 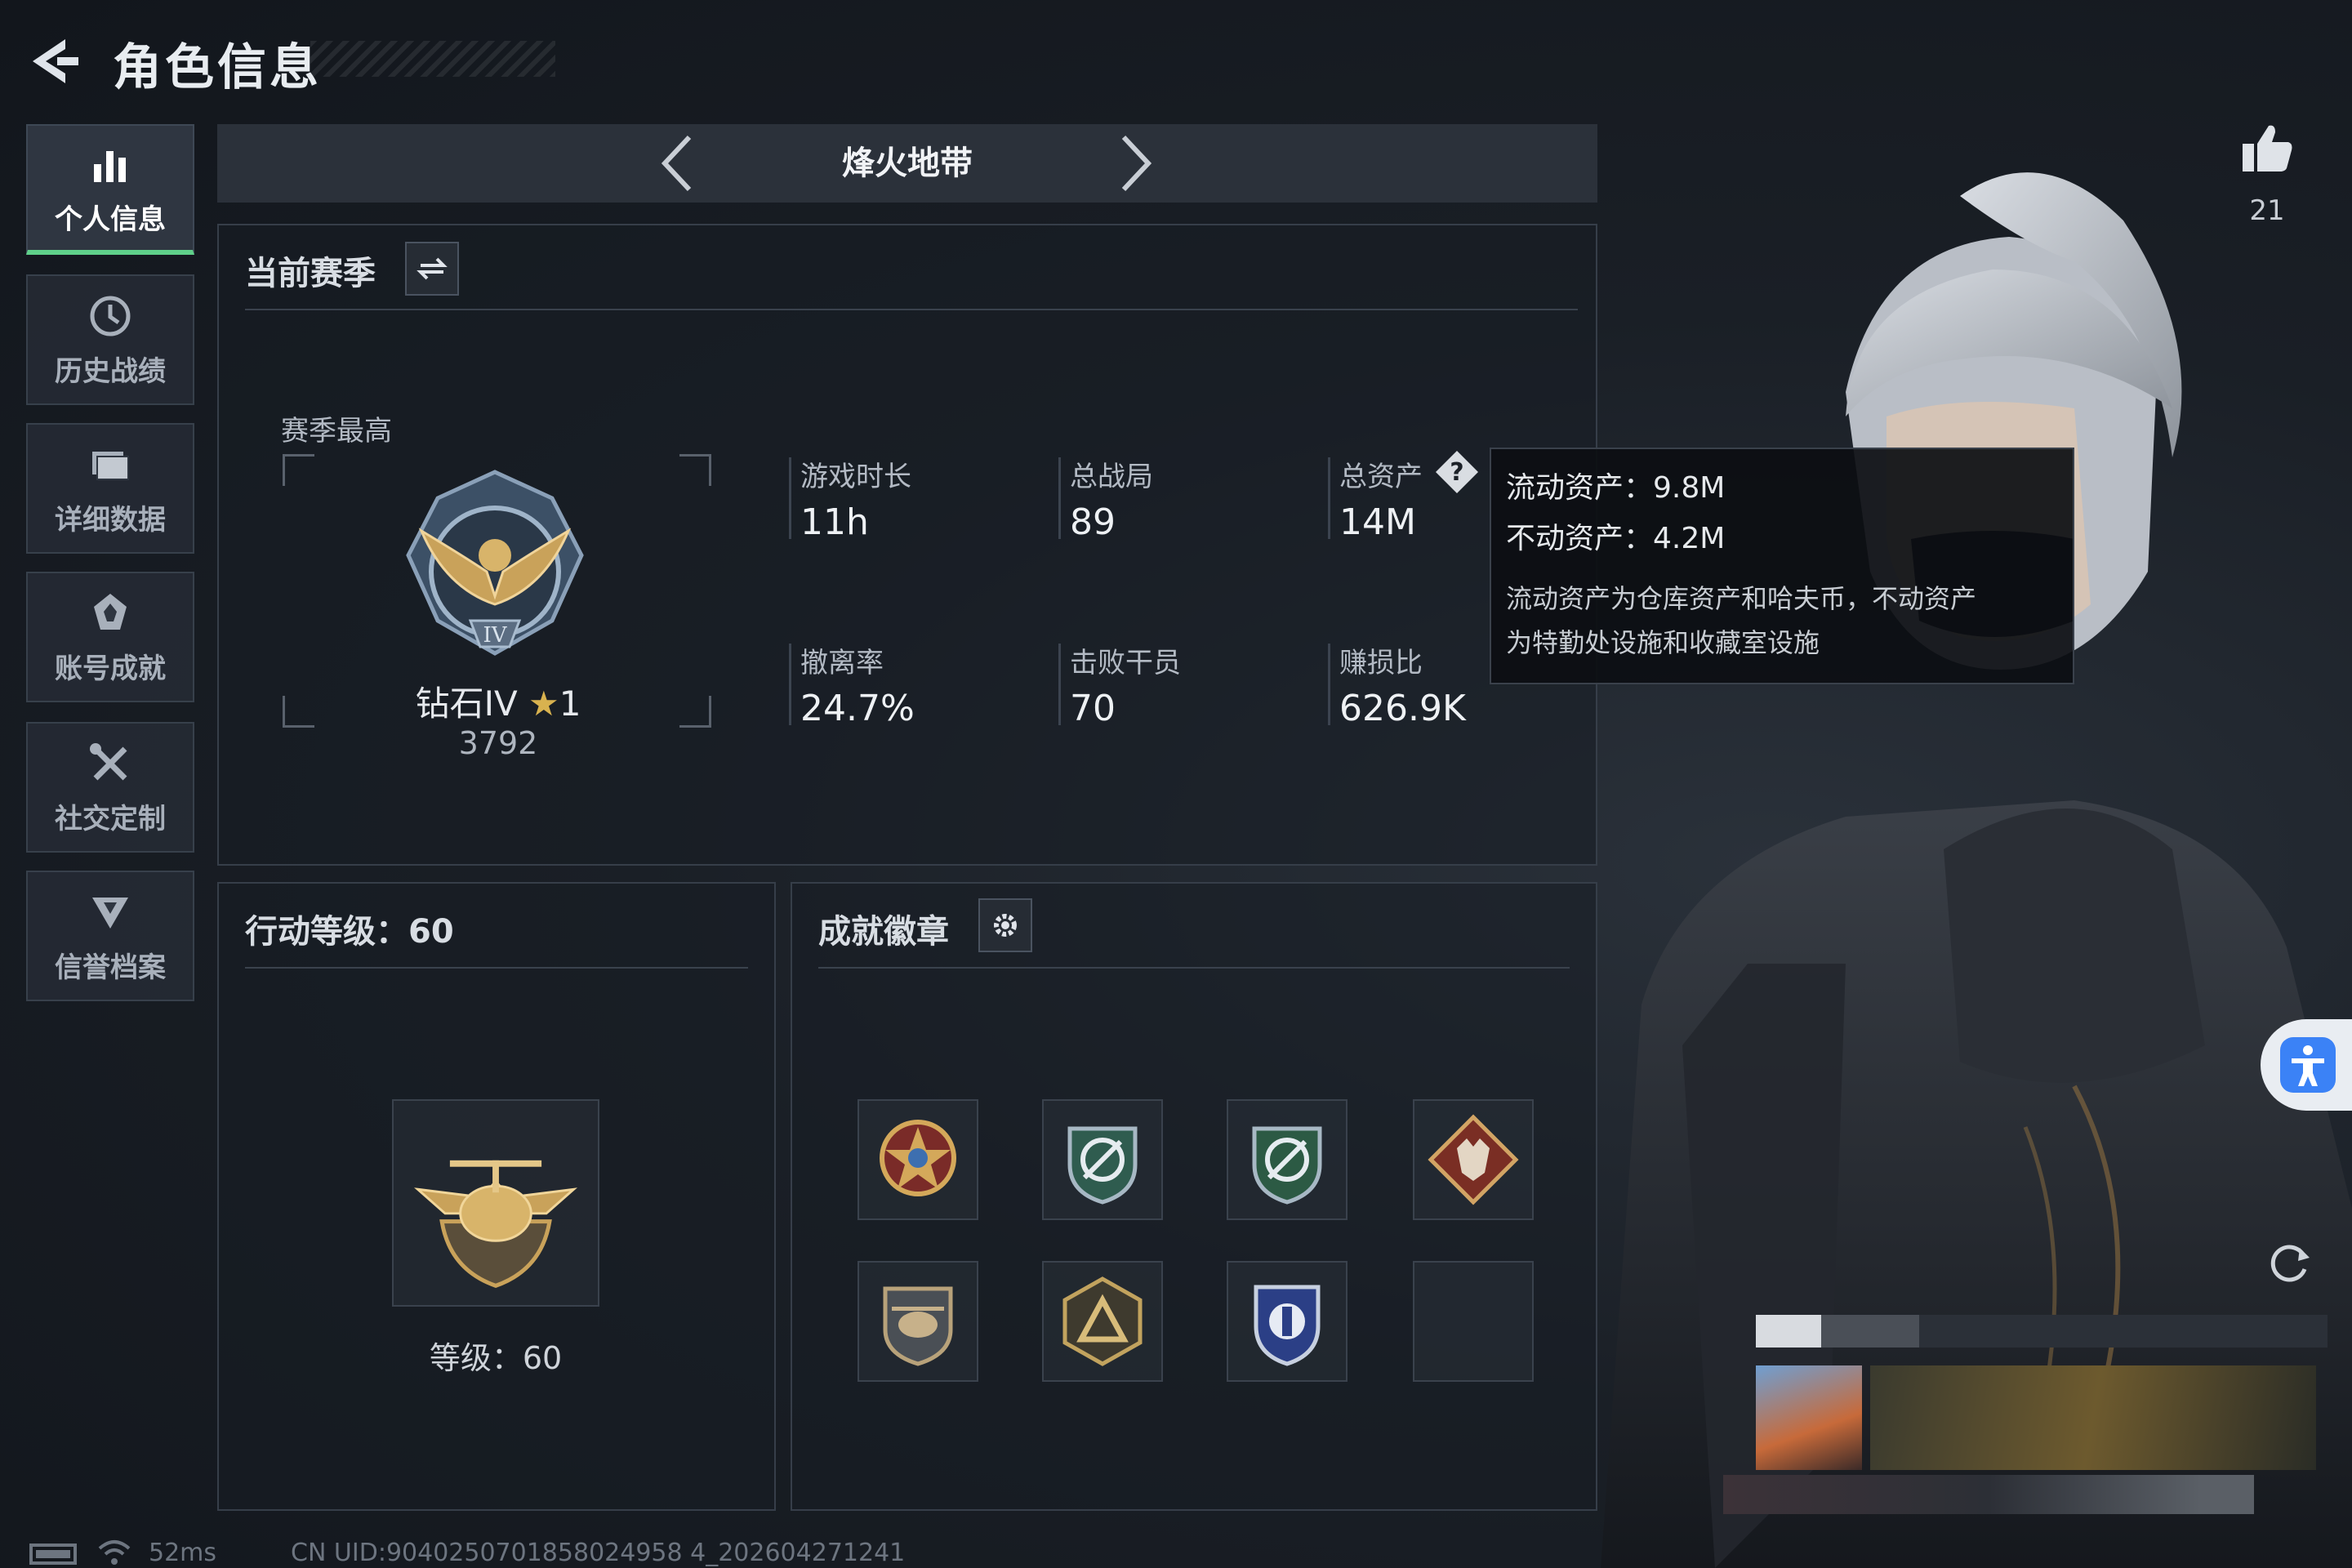 I want to click on sidebar-item-achievements: 账号成就, so click(x=110, y=637).